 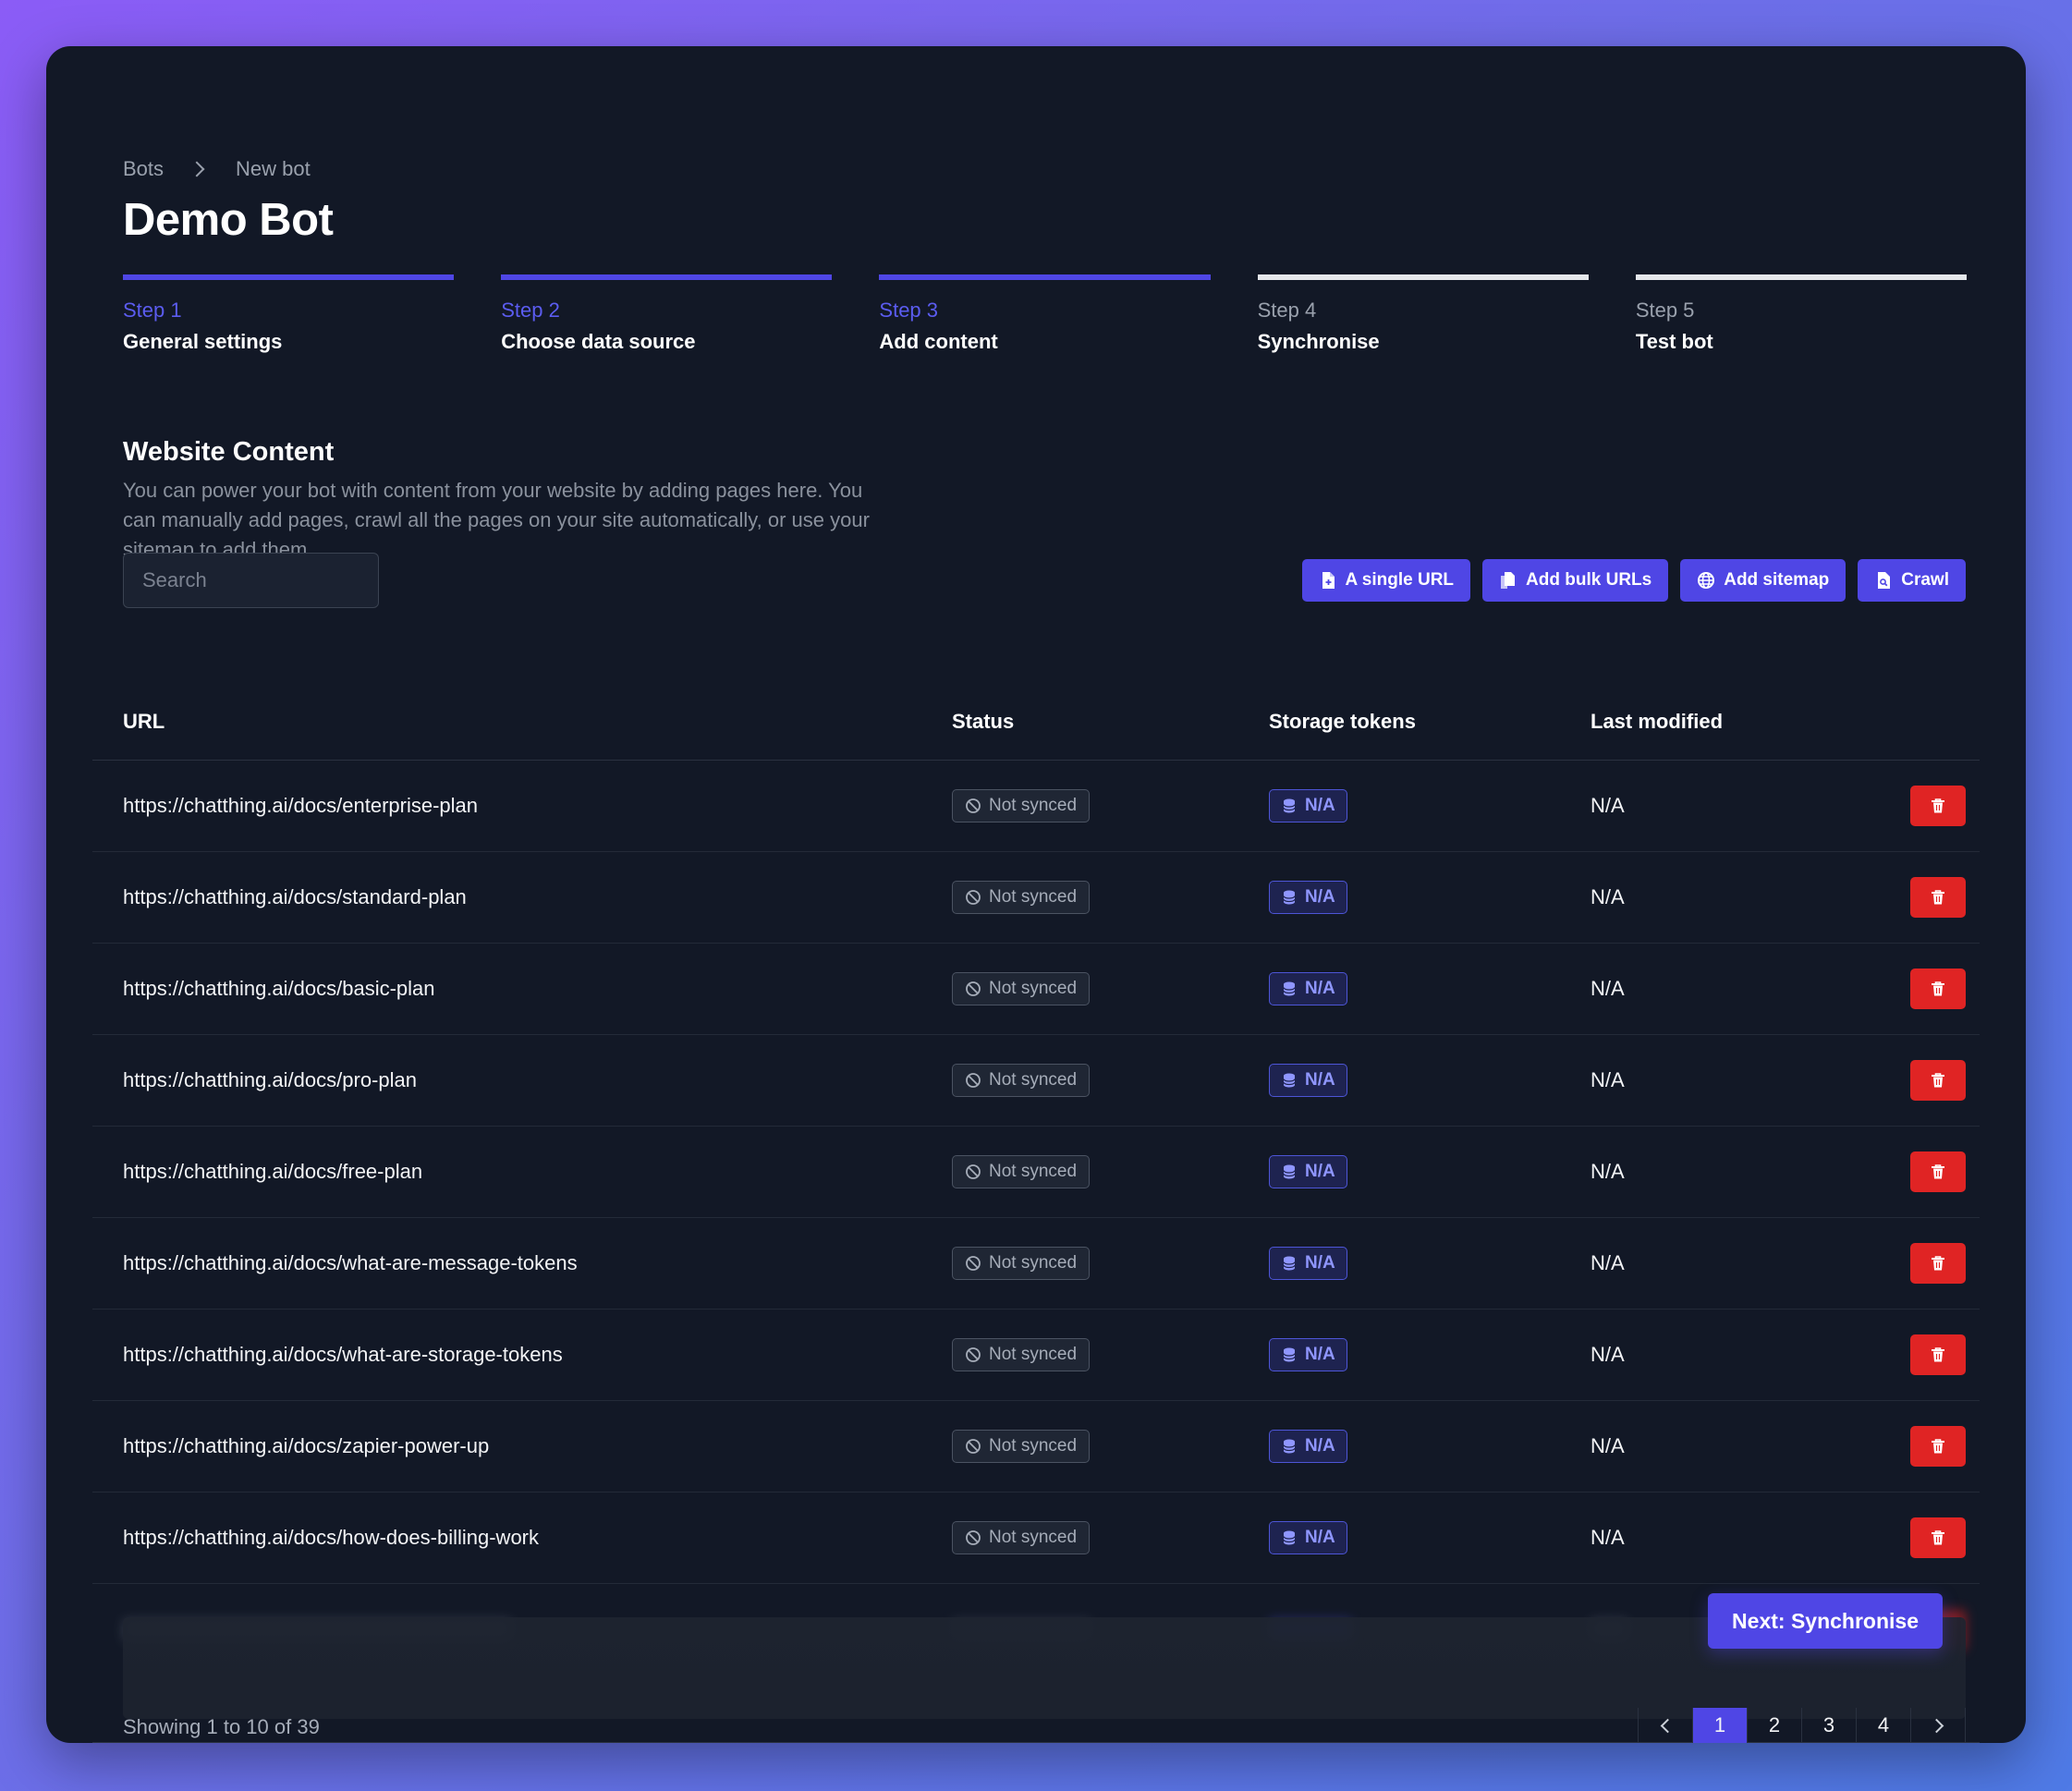 What do you see at coordinates (203, 341) in the screenshot?
I see `step-label: General settings` at bounding box center [203, 341].